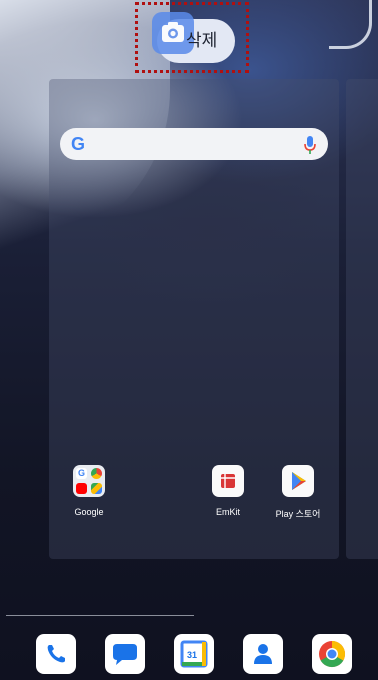 This screenshot has height=680, width=378. I want to click on app-label-google: Google, so click(89, 512).